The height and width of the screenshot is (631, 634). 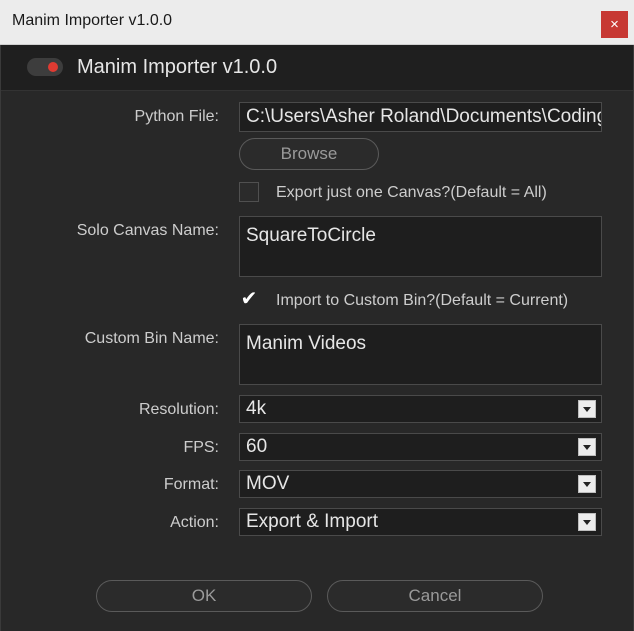 I want to click on dialog-title: Manim Importer v1.0.0, so click(x=177, y=67).